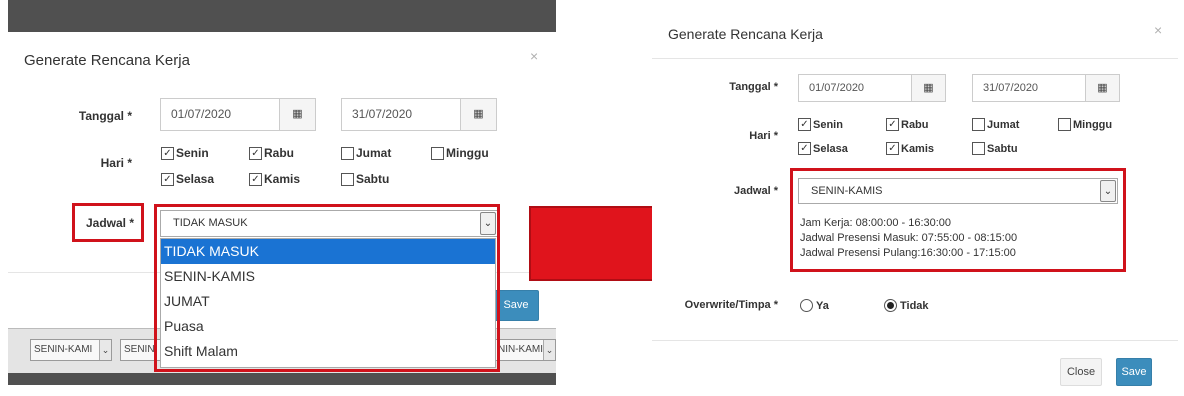 The width and height of the screenshot is (1184, 396). What do you see at coordinates (906, 305) in the screenshot?
I see `radio-tidak: Tidak` at bounding box center [906, 305].